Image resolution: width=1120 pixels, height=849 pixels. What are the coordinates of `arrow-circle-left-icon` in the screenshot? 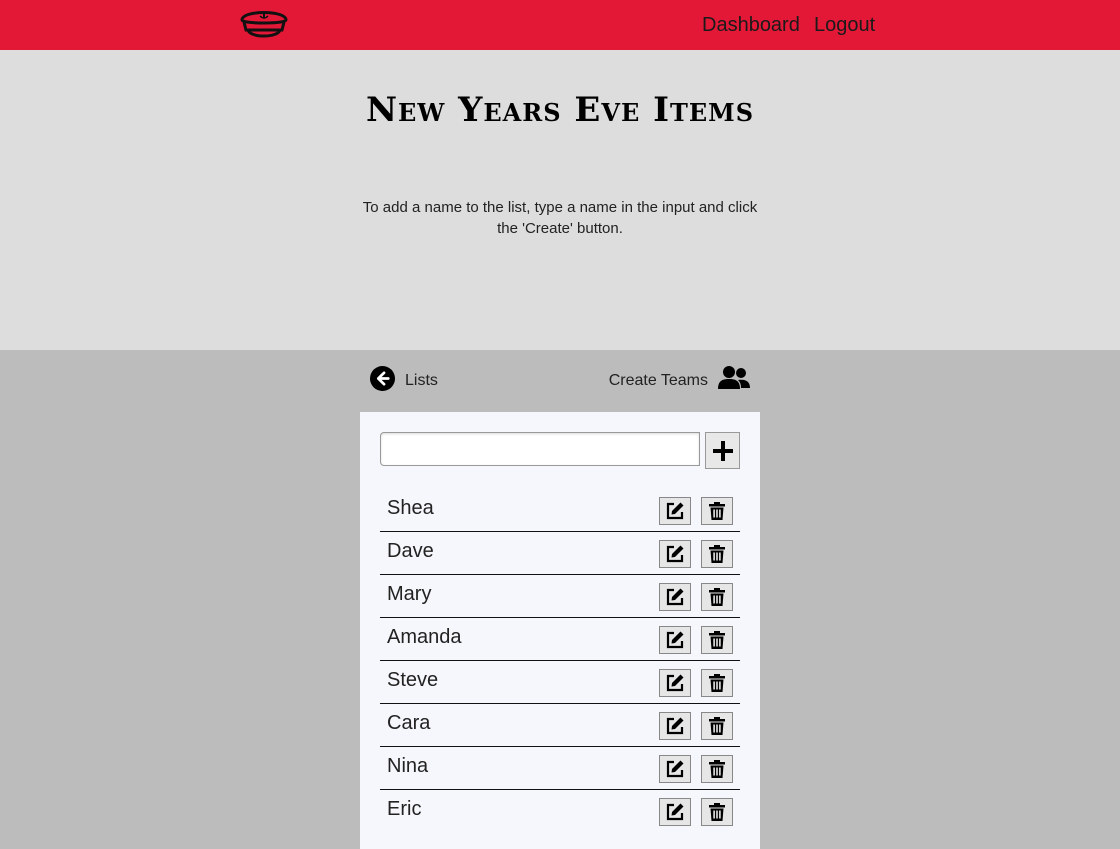 It's located at (382, 378).